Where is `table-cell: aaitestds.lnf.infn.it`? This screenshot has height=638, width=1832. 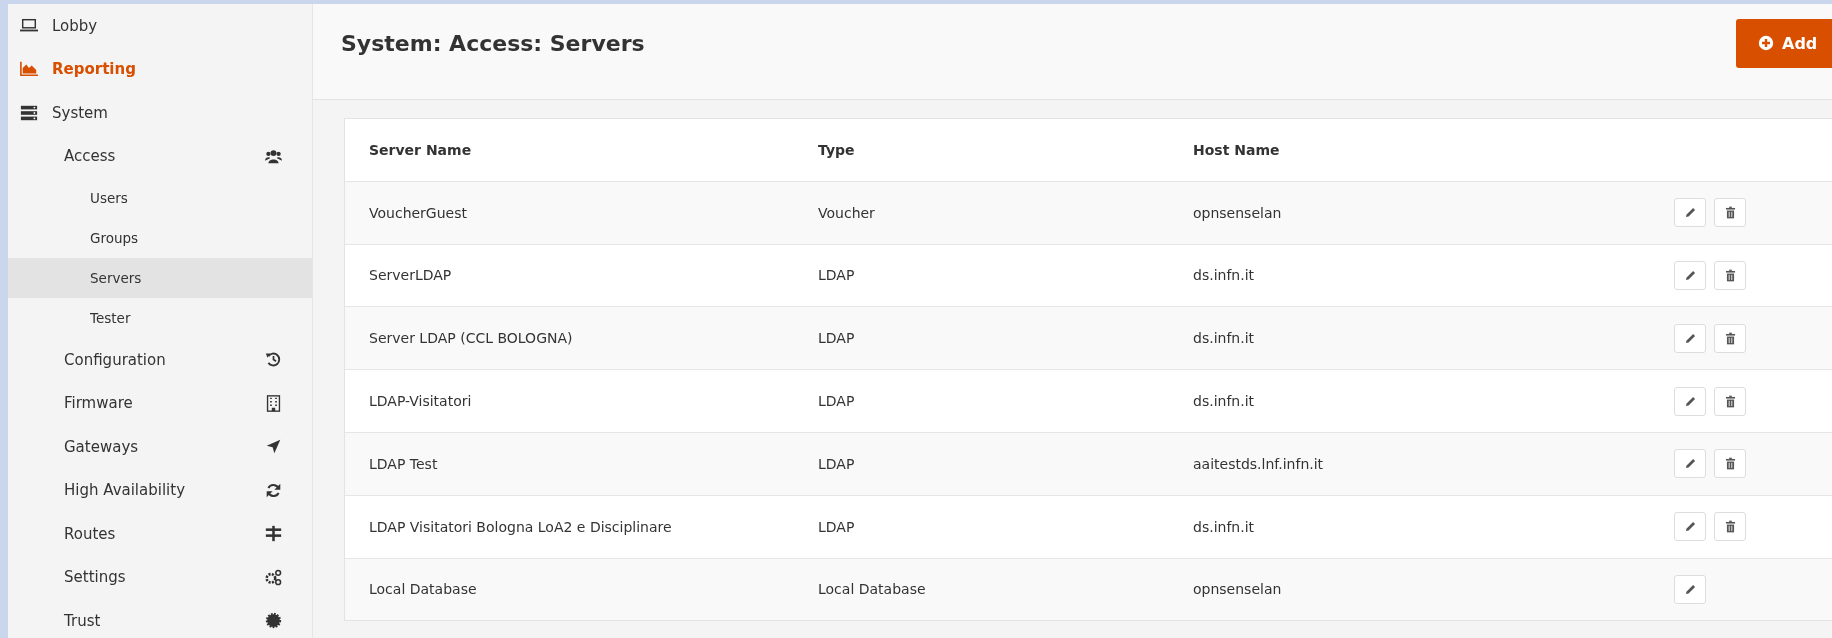
table-cell: aaitestds.lnf.infn.it is located at coordinates (1258, 463).